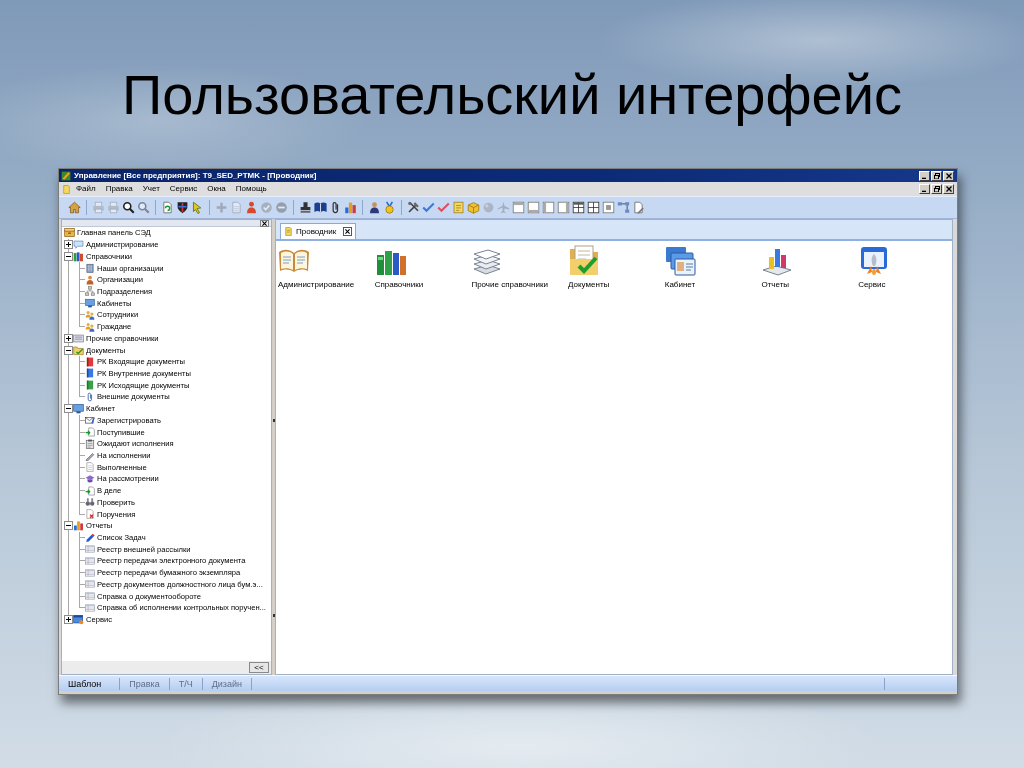  What do you see at coordinates (74, 207) in the screenshot?
I see `house-icon` at bounding box center [74, 207].